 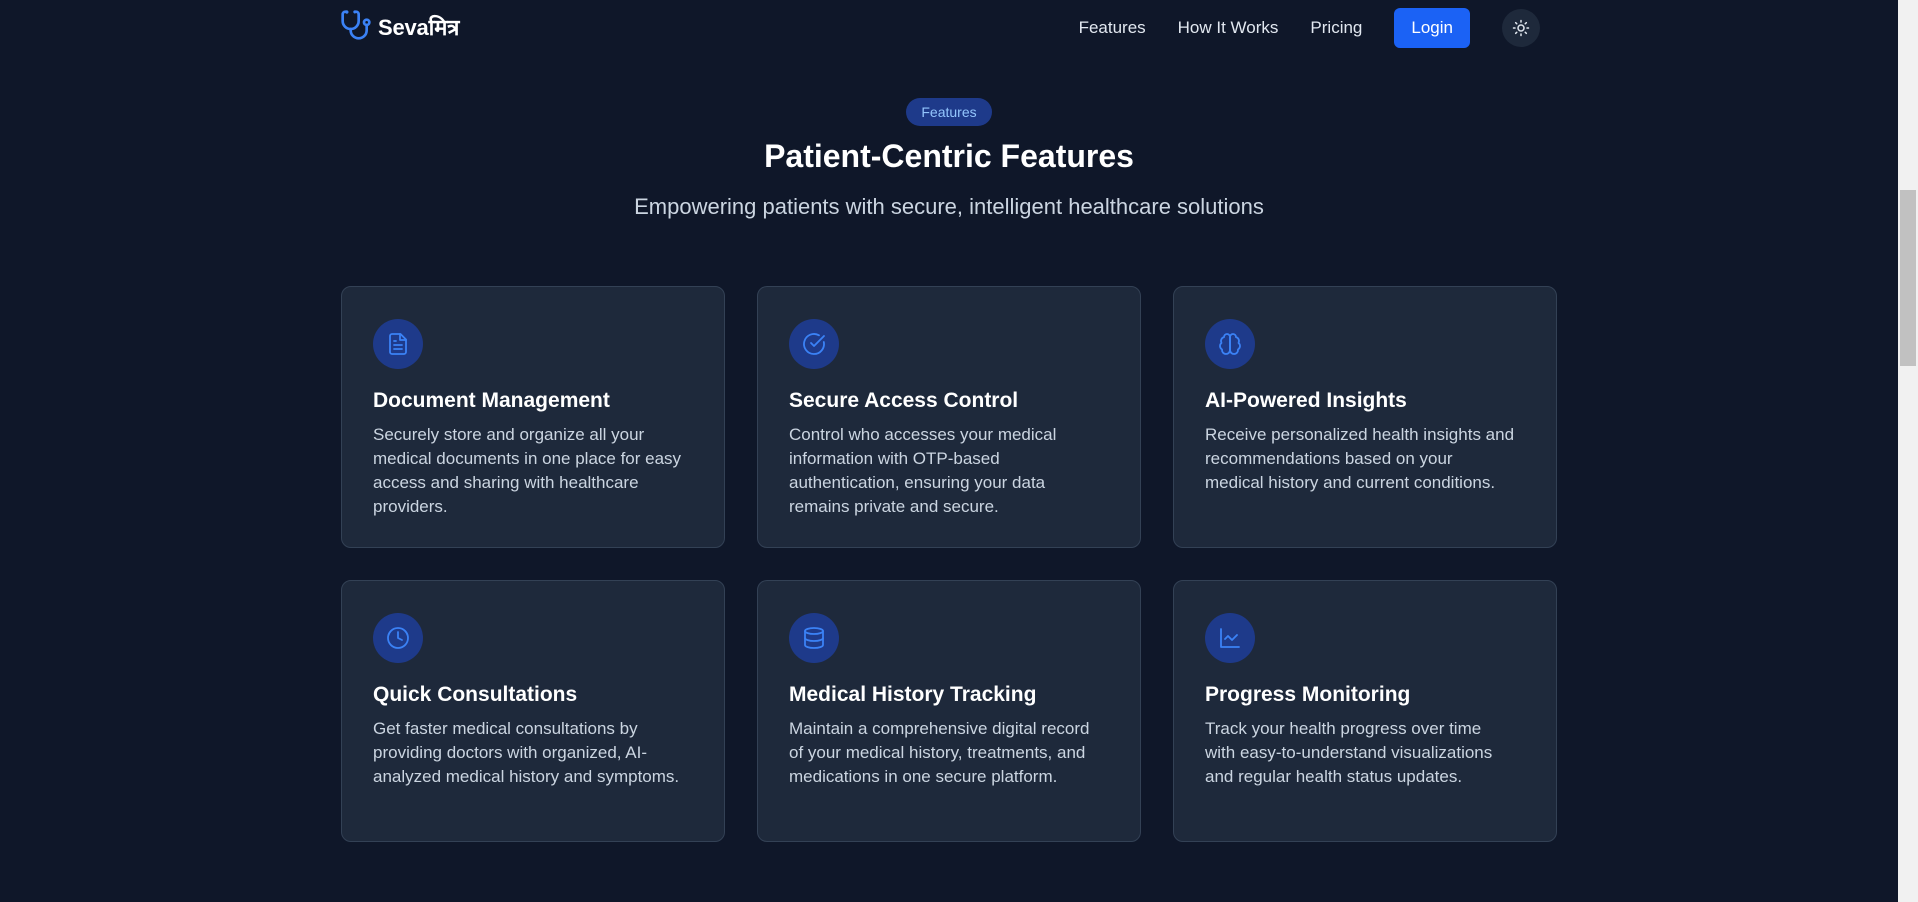 I want to click on brand-logo: Sevaमित्र, so click(x=400, y=27).